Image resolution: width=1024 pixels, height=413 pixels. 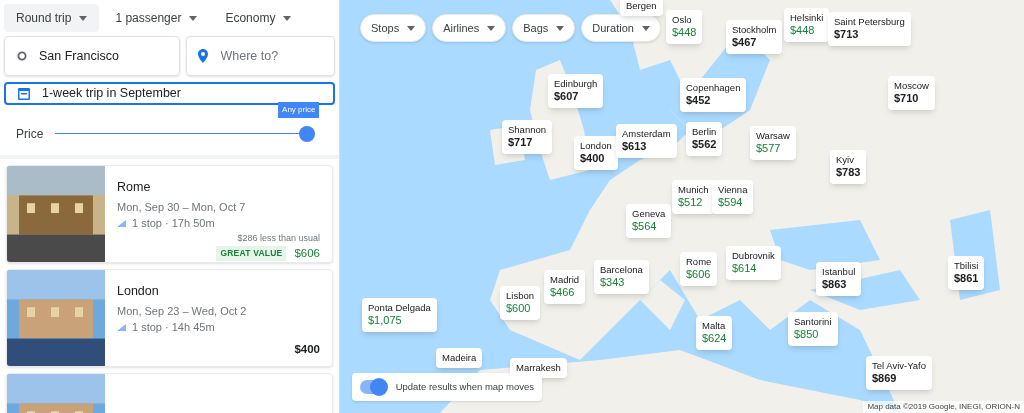 What do you see at coordinates (469, 28) in the screenshot?
I see `filter-chip: Airlines` at bounding box center [469, 28].